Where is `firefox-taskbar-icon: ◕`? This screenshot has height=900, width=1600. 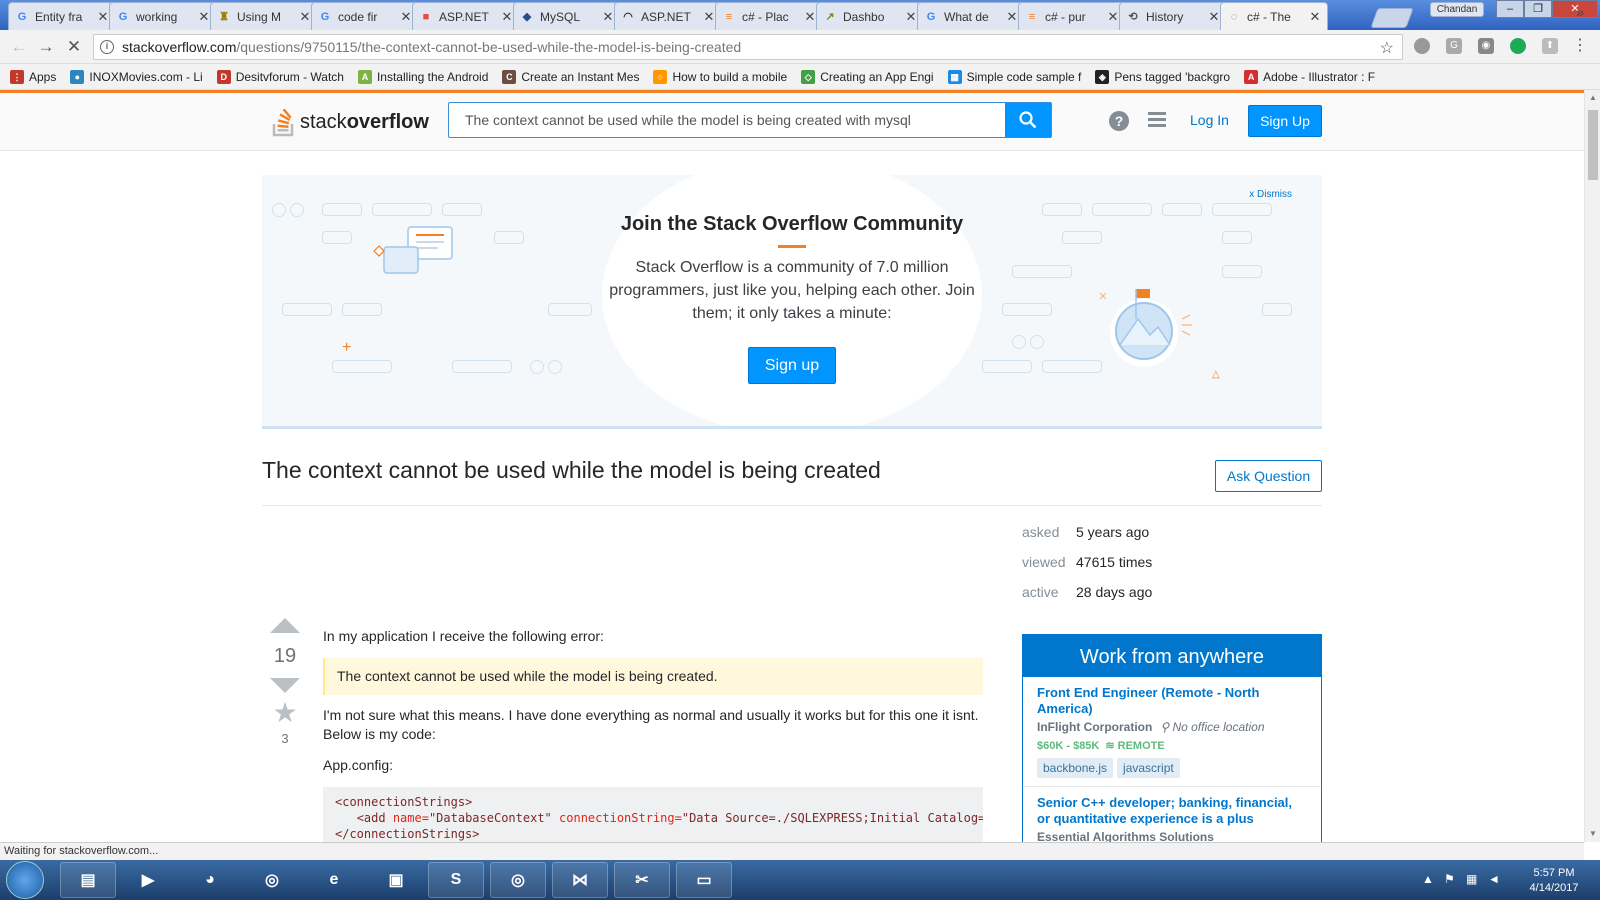 firefox-taskbar-icon: ◕ is located at coordinates (210, 880).